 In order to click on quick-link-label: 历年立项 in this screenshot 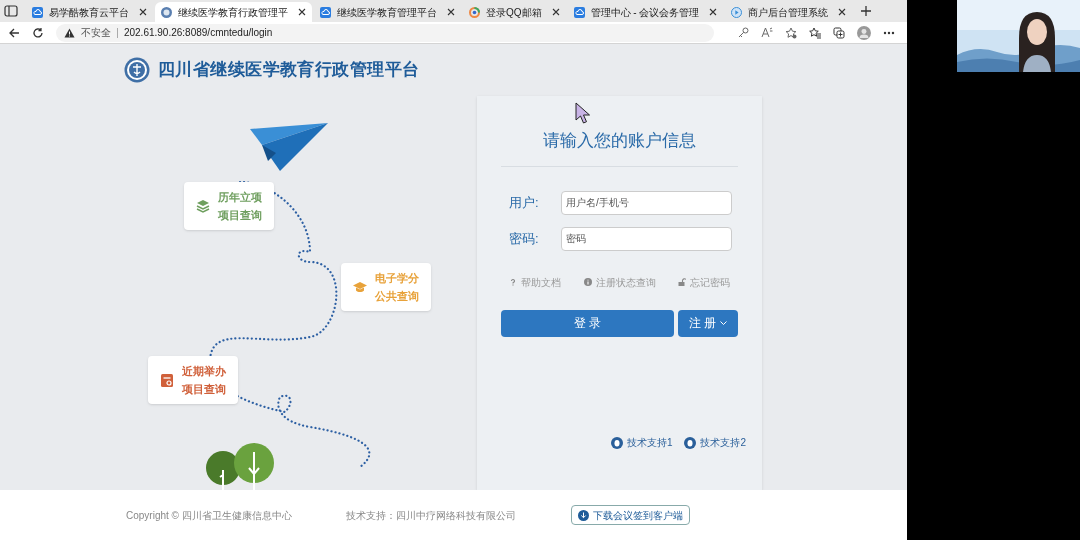, I will do `click(240, 197)`.